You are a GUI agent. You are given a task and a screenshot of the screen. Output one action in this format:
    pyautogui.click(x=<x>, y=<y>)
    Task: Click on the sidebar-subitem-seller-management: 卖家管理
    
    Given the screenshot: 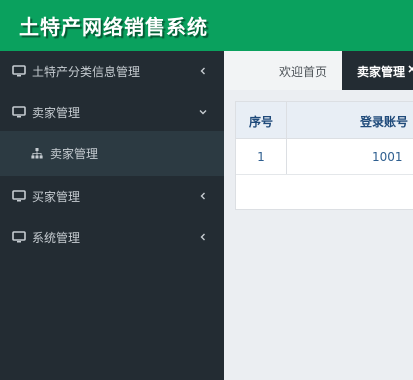 What is the action you would take?
    pyautogui.click(x=112, y=153)
    